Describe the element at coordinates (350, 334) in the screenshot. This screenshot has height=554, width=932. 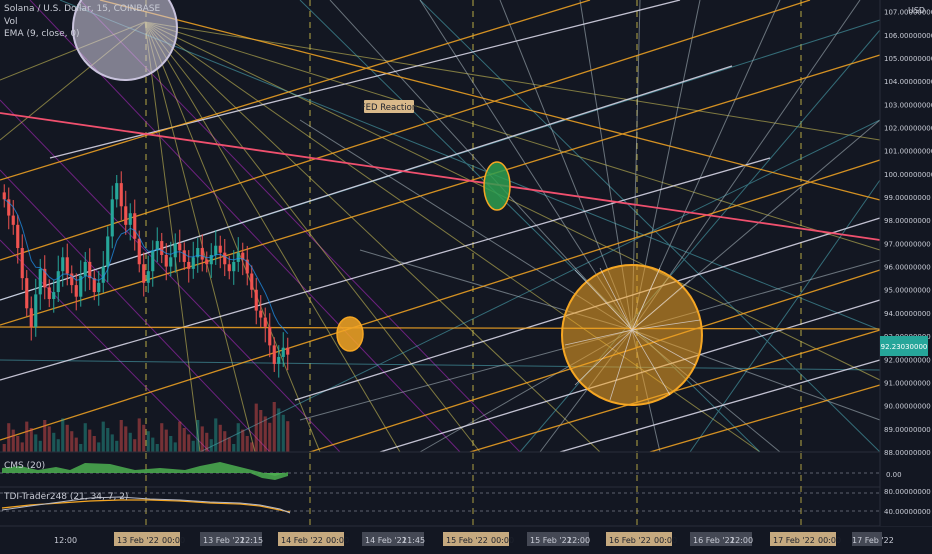
I see `small-orange-ellipse` at that location.